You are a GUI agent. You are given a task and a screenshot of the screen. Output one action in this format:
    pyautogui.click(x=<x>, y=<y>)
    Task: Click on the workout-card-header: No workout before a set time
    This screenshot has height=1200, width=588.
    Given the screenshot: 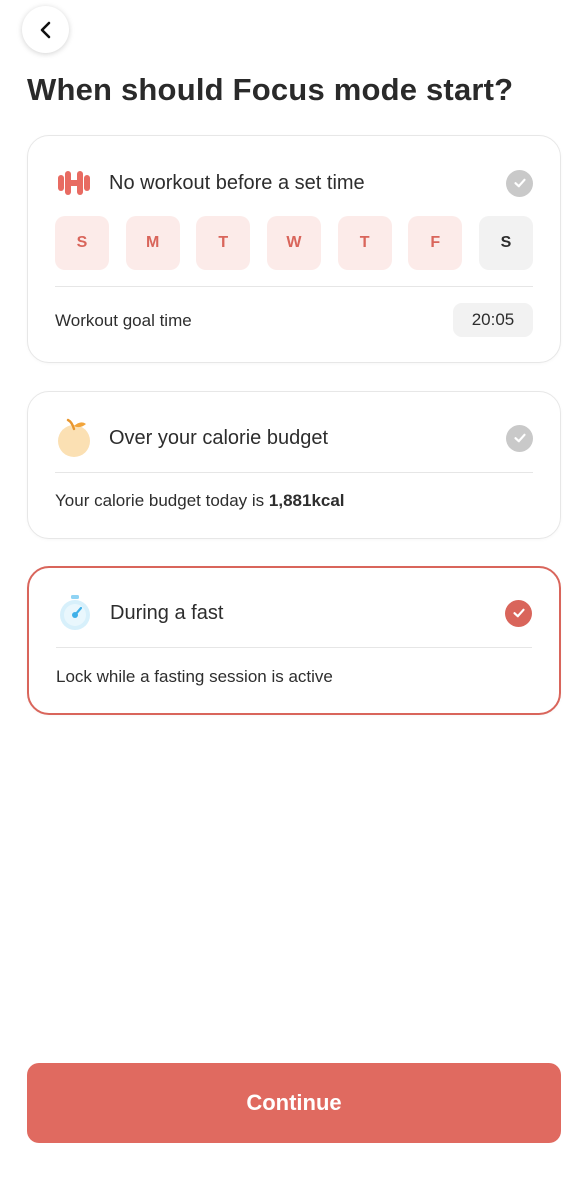 What is the action you would take?
    pyautogui.click(x=294, y=183)
    